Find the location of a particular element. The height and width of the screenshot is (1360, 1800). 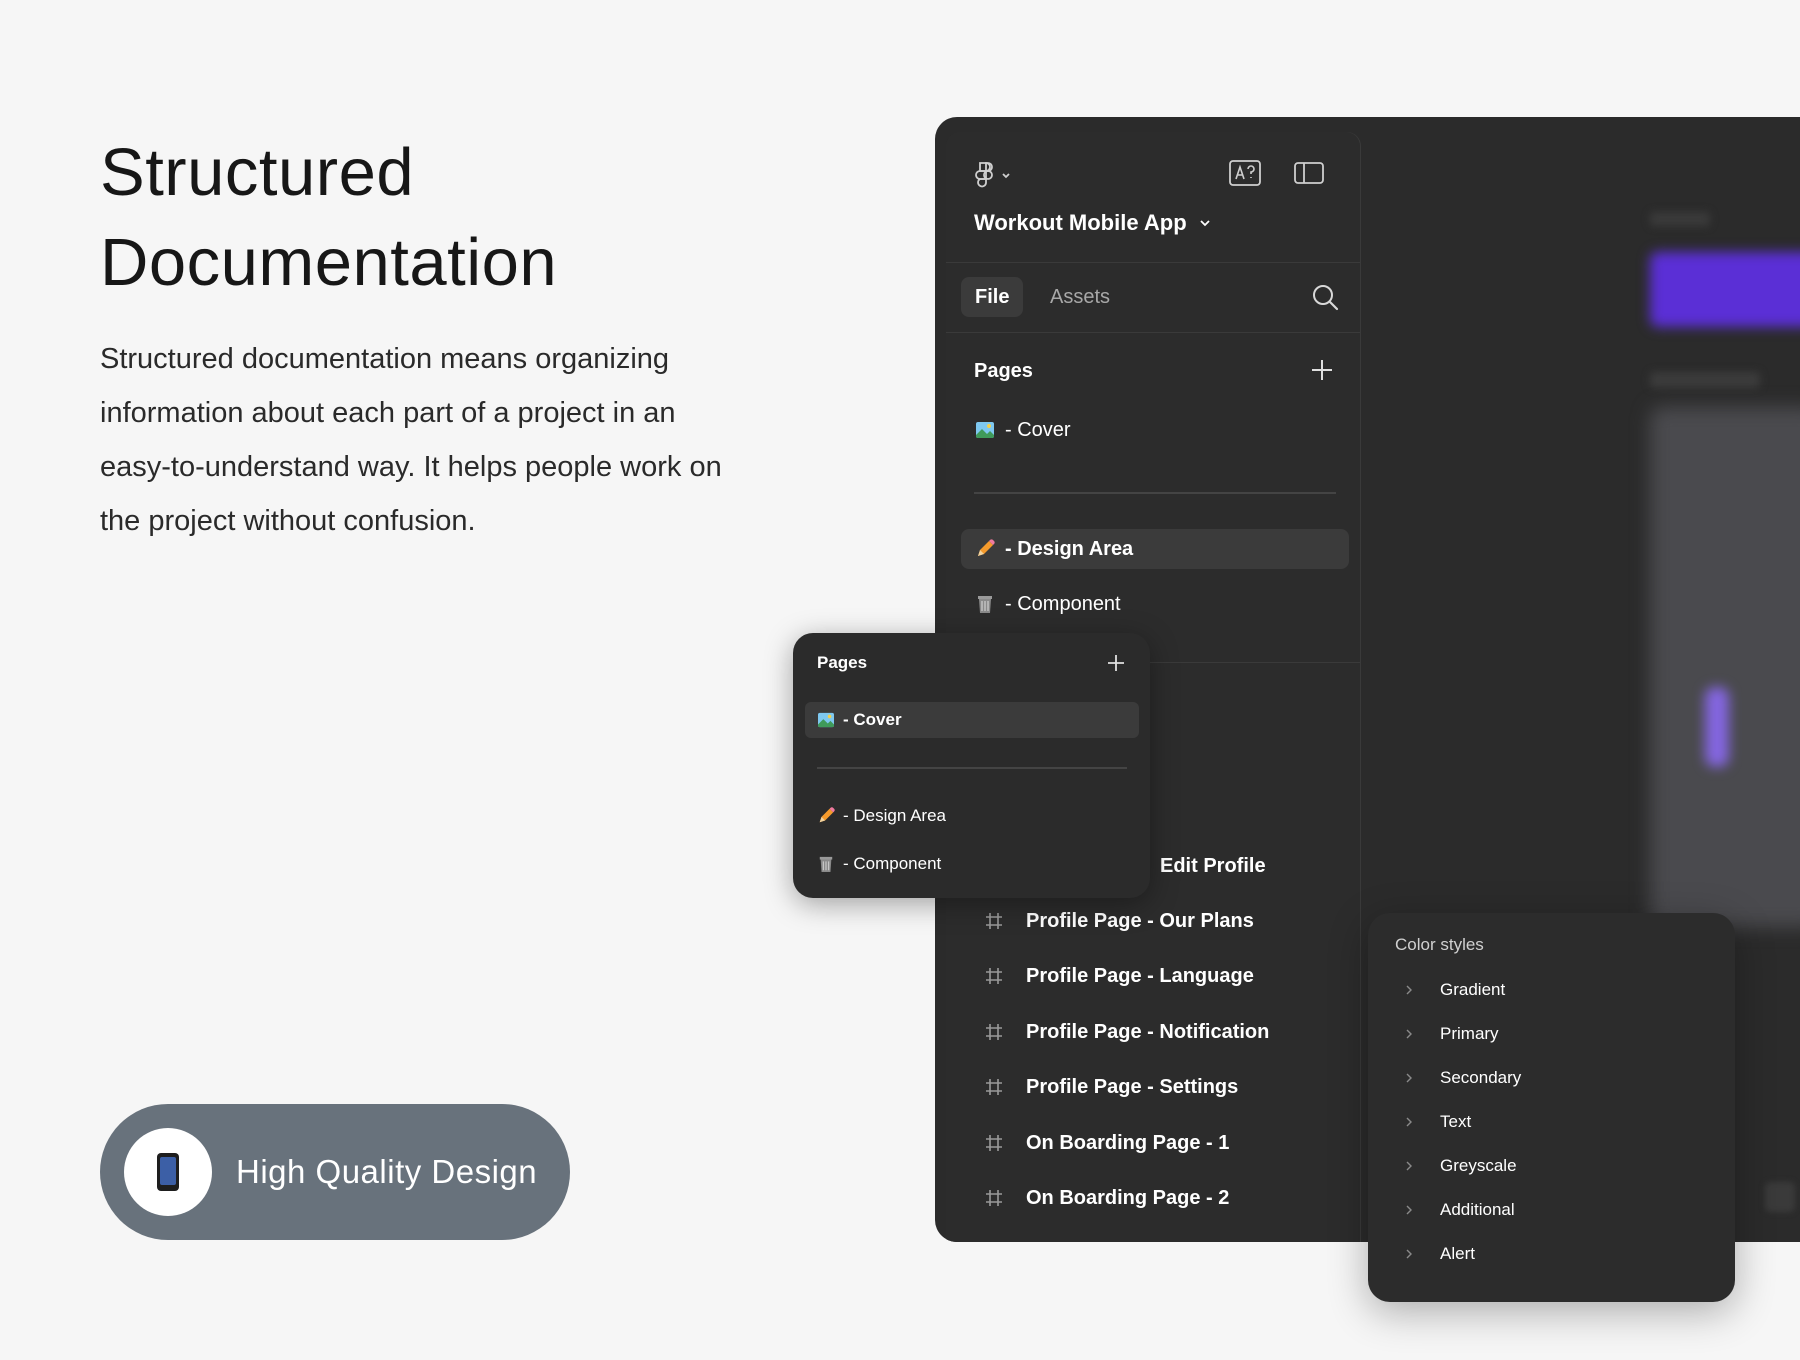

title-line-2: Documentation is located at coordinates (329, 262).